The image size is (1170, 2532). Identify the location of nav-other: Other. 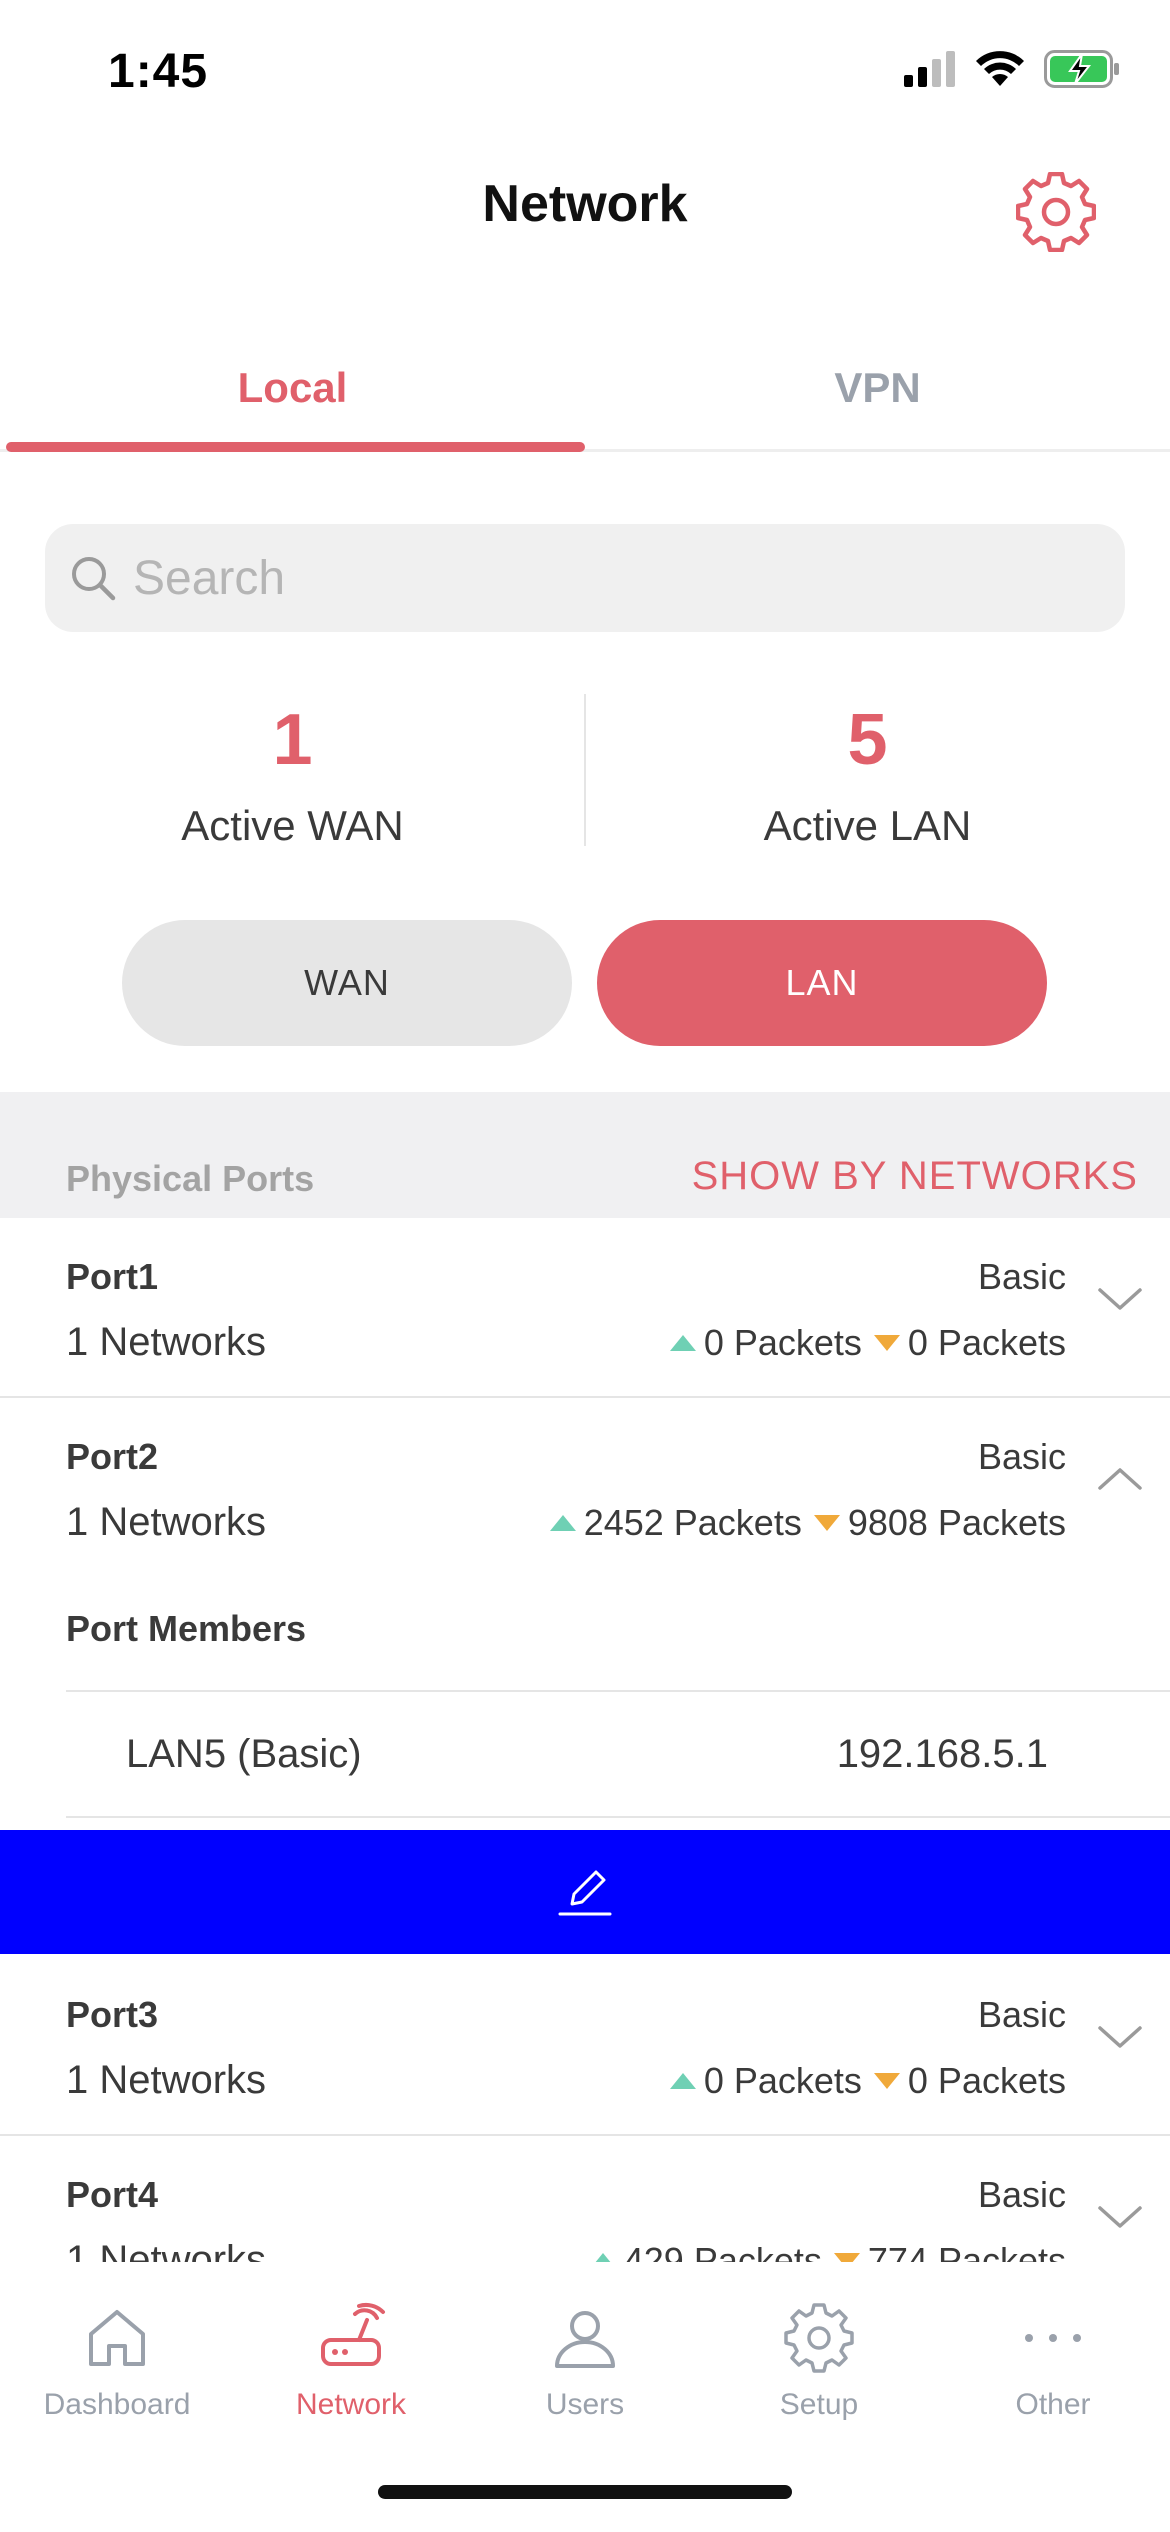
(1053, 2377).